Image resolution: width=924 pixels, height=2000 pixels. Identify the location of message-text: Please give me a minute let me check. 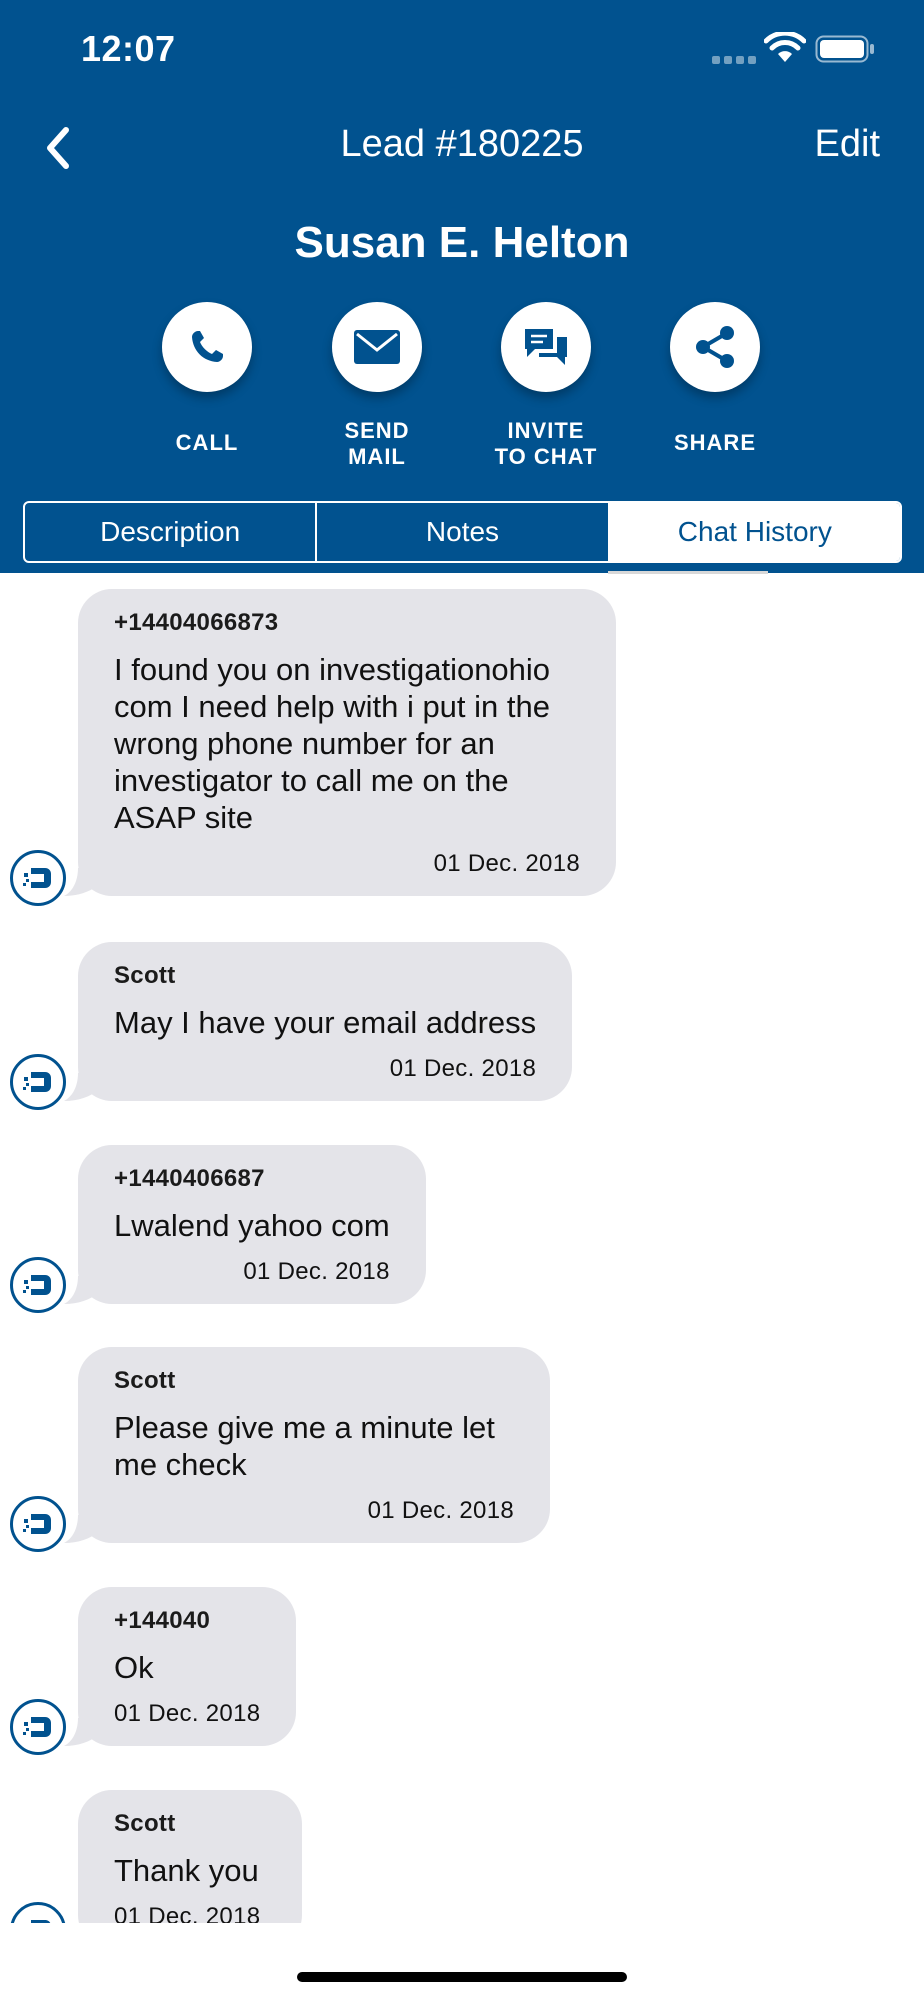
(304, 1446).